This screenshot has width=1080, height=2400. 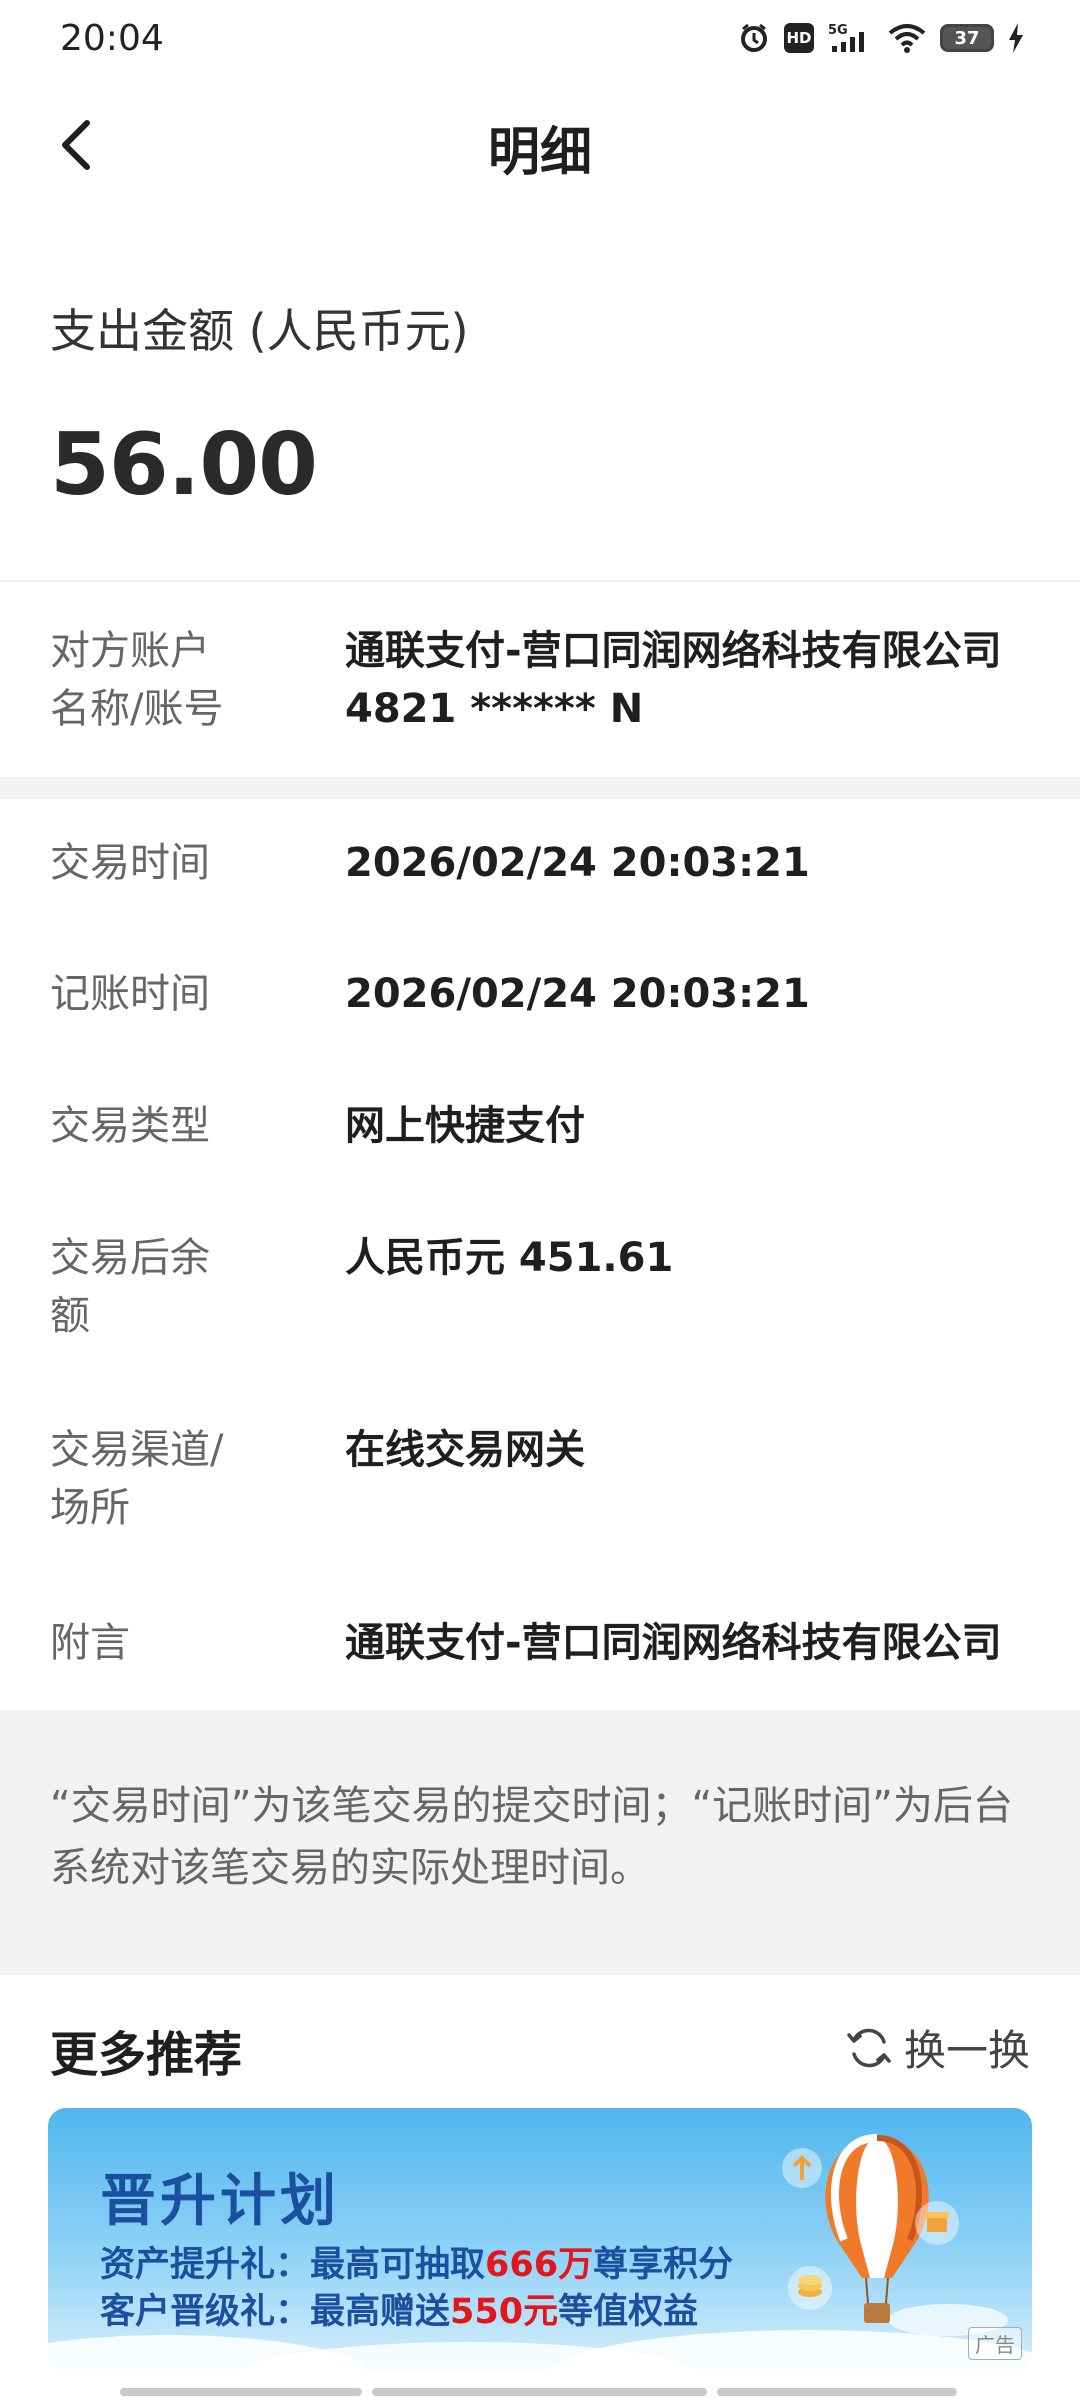 What do you see at coordinates (137, 1450) in the screenshot?
I see `detail-label-channel-line1: 交易渠道/` at bounding box center [137, 1450].